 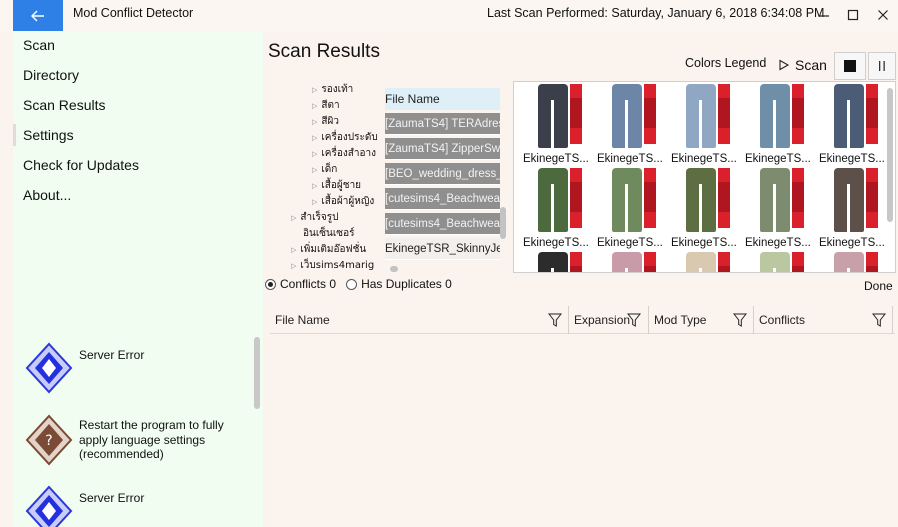 I want to click on tree-item: ▷ สำเร็จรูป, so click(x=314, y=217).